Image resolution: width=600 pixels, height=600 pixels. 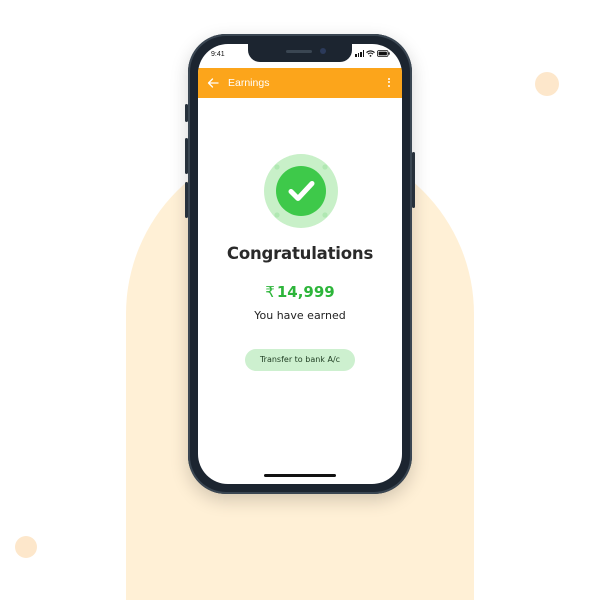 I want to click on congratulations-heading: Congratulations, so click(x=300, y=253).